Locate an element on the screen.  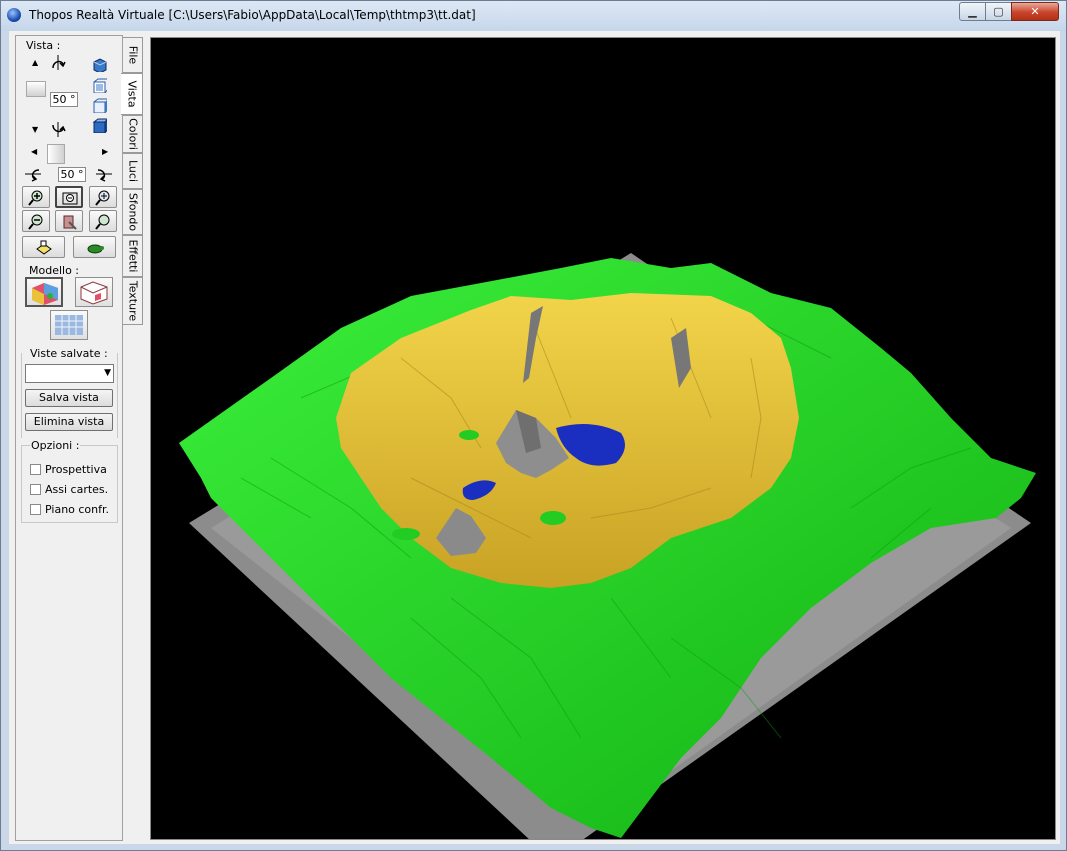
tab-file-label: File is located at coordinates (132, 55).